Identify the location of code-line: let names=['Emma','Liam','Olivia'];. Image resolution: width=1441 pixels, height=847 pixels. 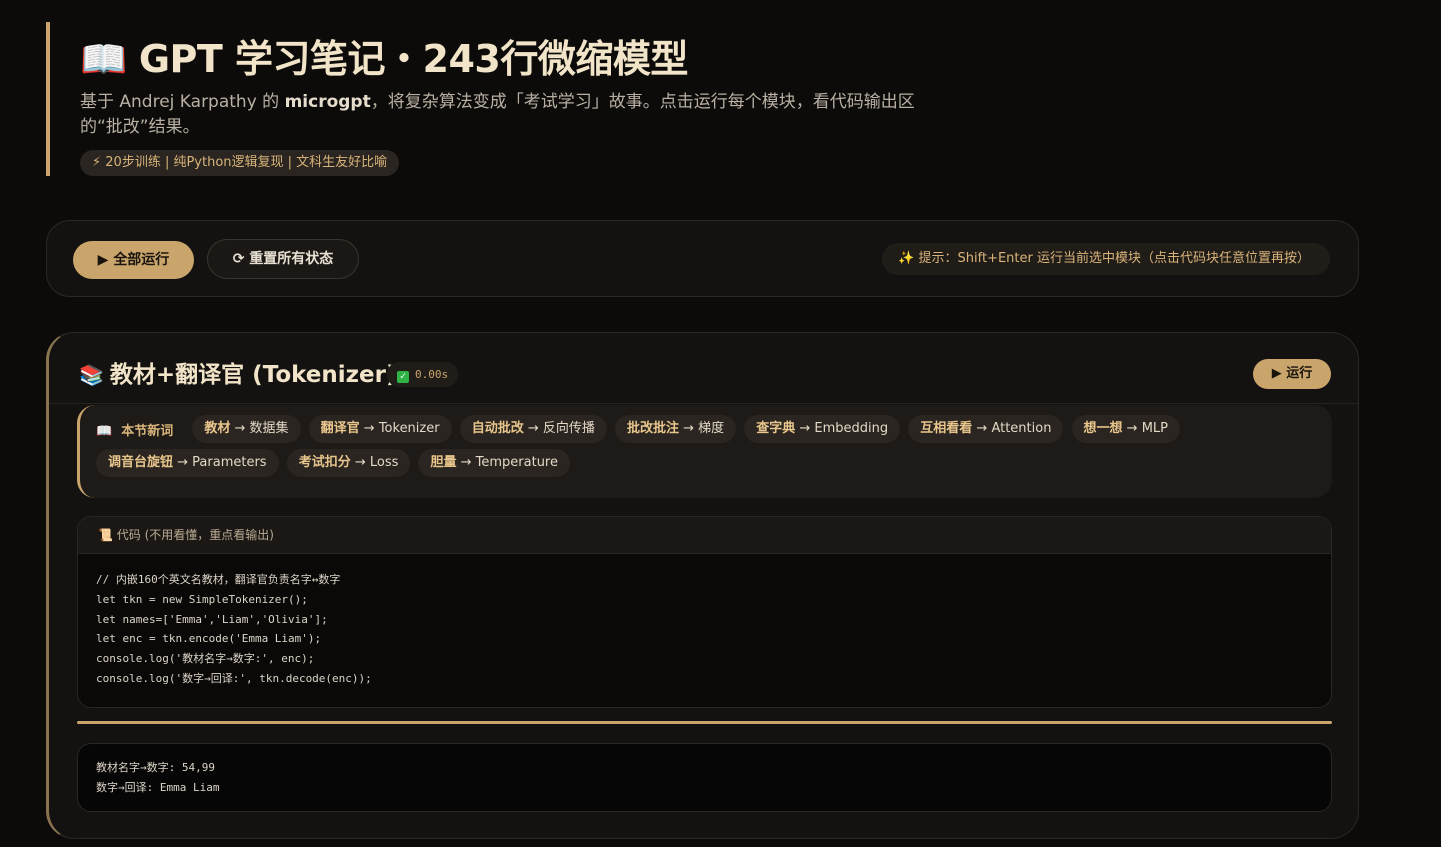
(212, 619).